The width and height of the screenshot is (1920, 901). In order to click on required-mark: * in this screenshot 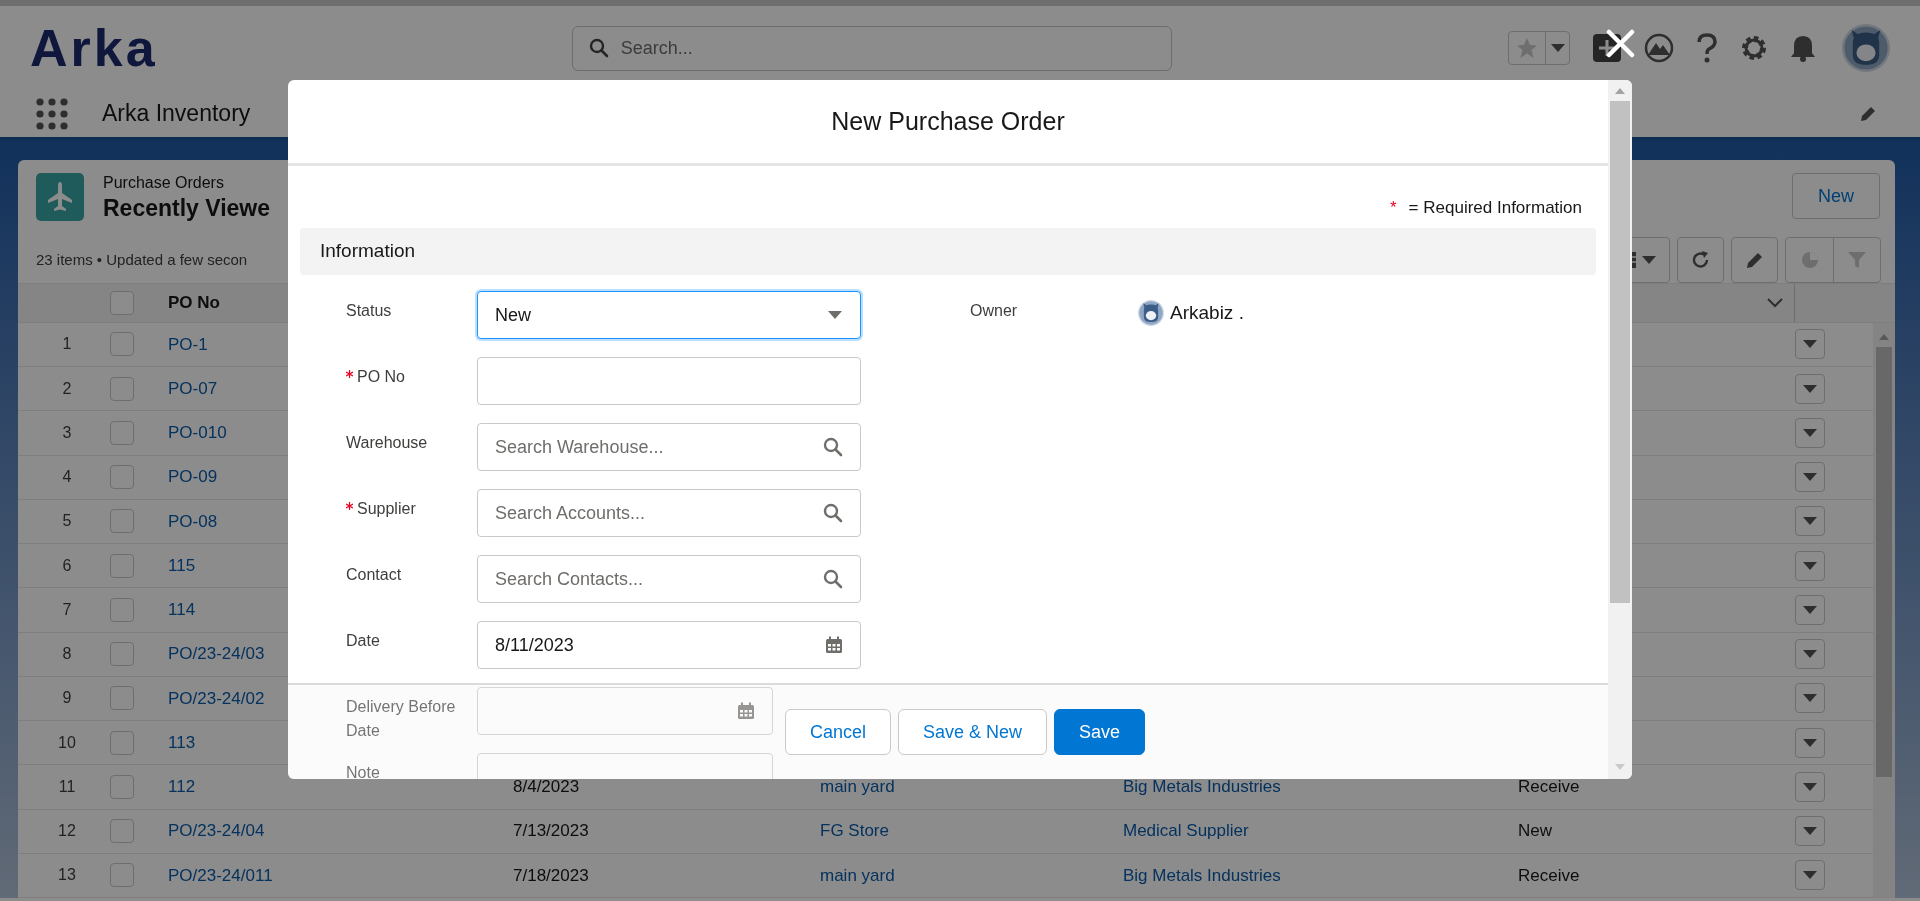, I will do `click(1393, 208)`.